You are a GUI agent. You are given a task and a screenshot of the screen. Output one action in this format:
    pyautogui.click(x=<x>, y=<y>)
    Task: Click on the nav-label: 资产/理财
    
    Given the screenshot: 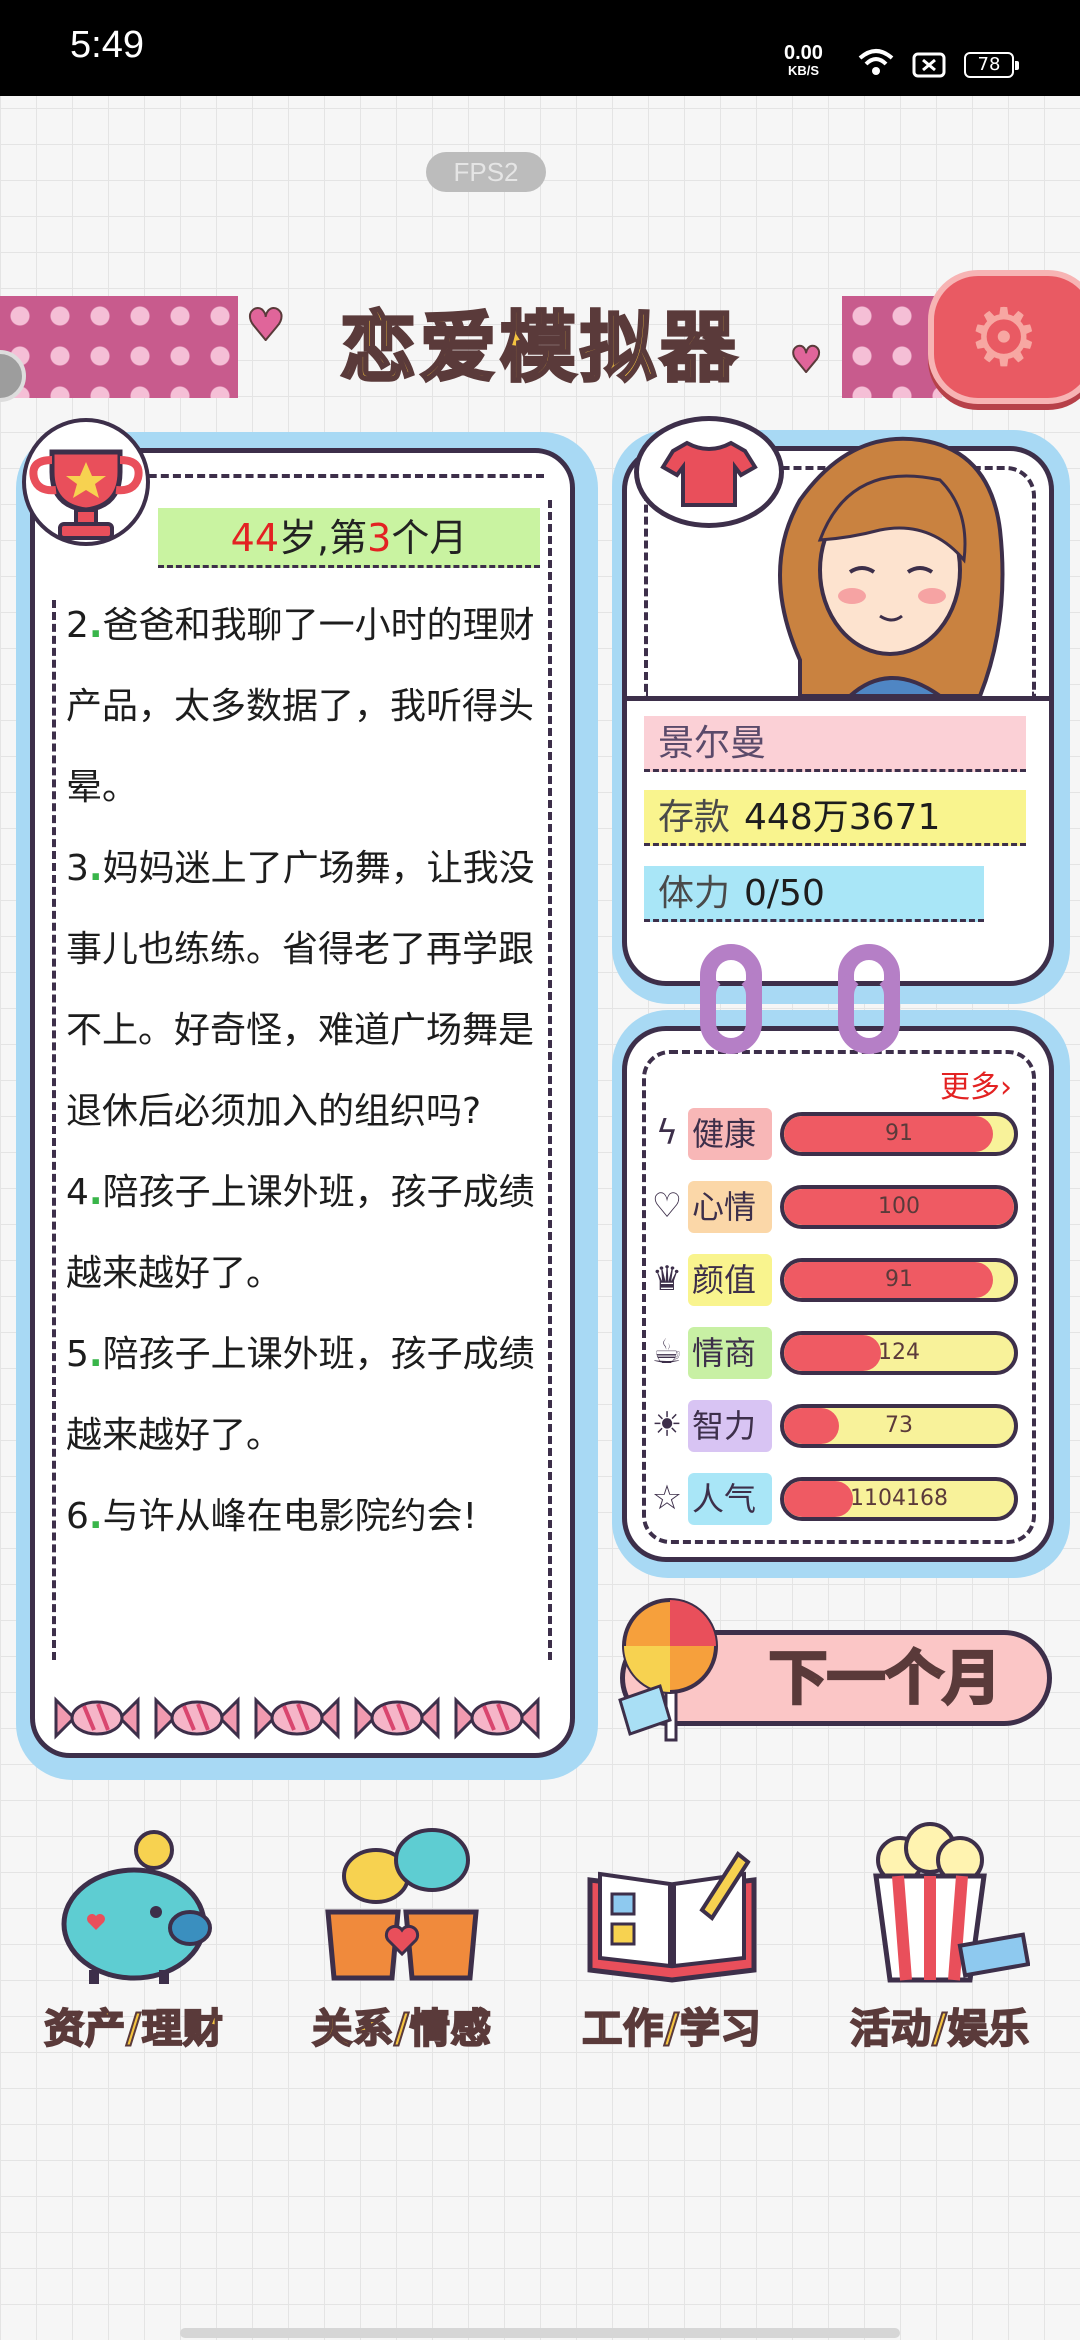 What is the action you would take?
    pyautogui.click(x=133, y=2029)
    